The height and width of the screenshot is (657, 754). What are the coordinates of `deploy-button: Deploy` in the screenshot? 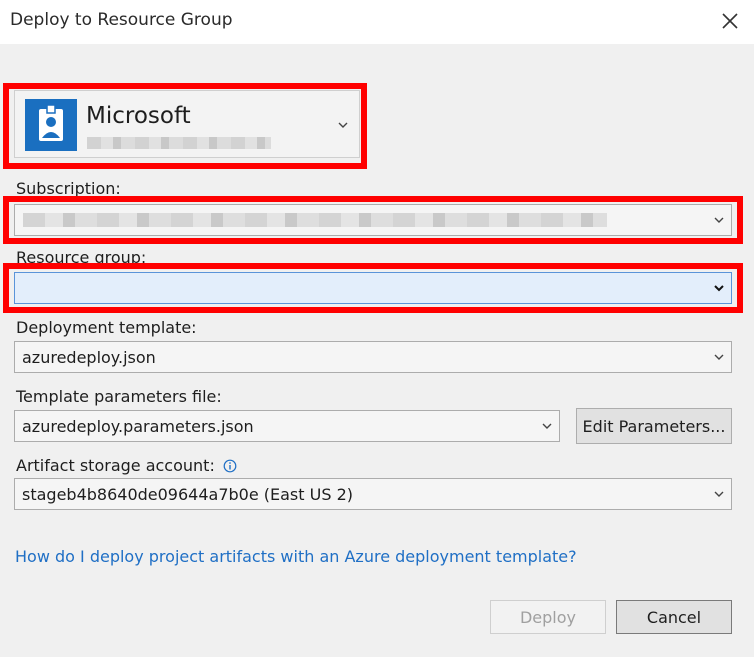 It's located at (548, 617).